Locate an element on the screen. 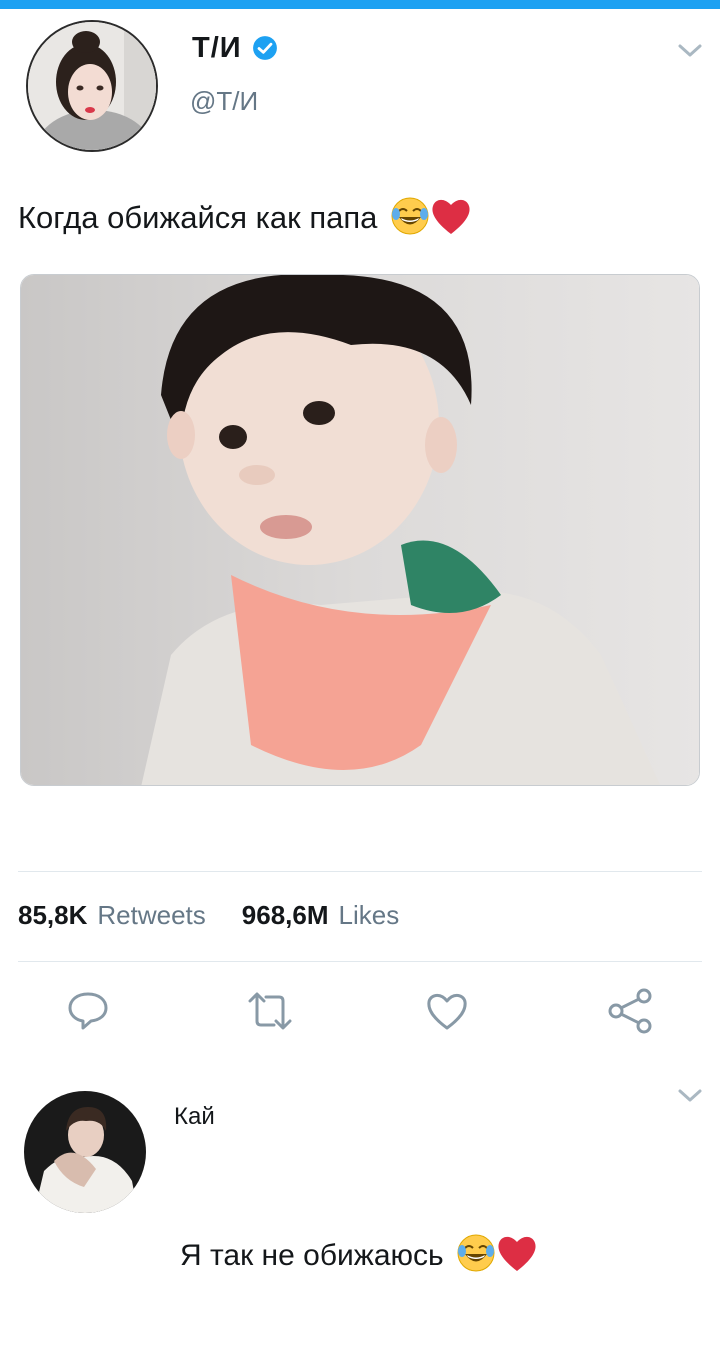 The width and height of the screenshot is (720, 1350). top-accent-bar is located at coordinates (360, 4).